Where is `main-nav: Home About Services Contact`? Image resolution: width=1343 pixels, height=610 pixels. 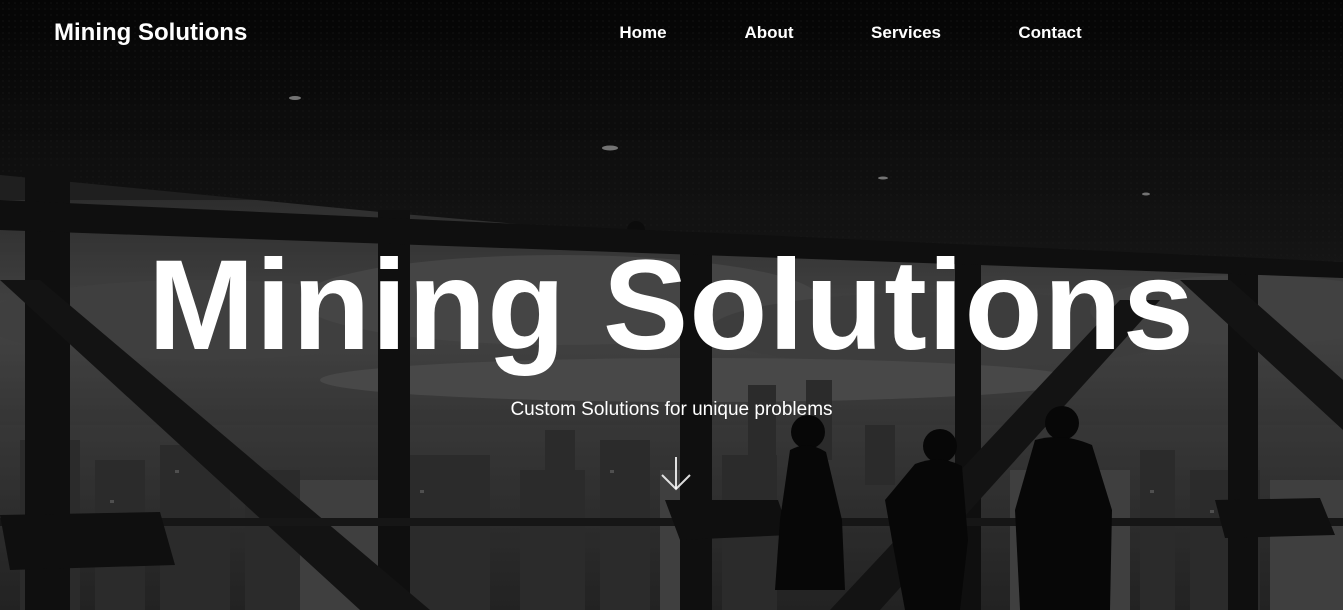
main-nav: Home About Services Contact is located at coordinates (671, 33).